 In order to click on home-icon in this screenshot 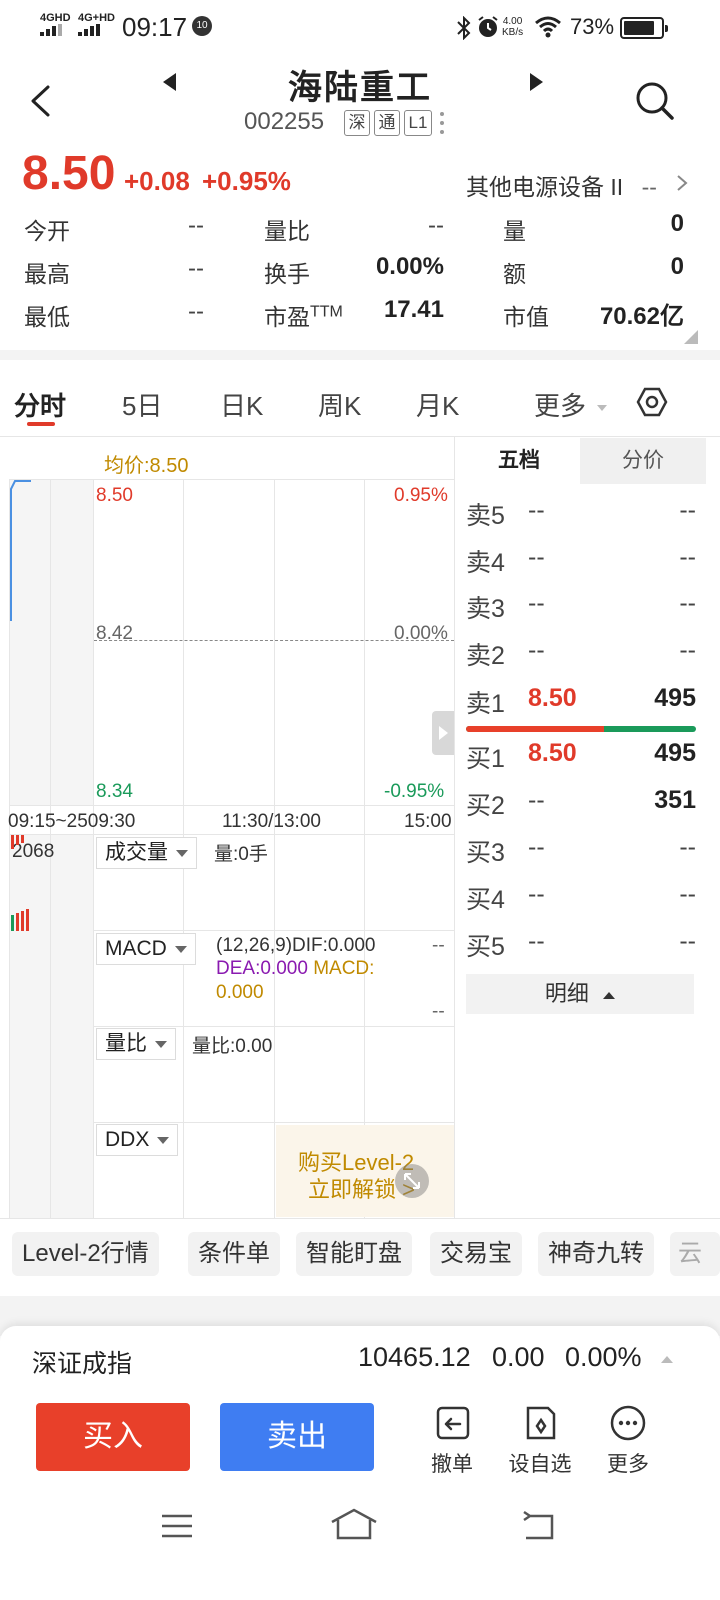, I will do `click(354, 1525)`.